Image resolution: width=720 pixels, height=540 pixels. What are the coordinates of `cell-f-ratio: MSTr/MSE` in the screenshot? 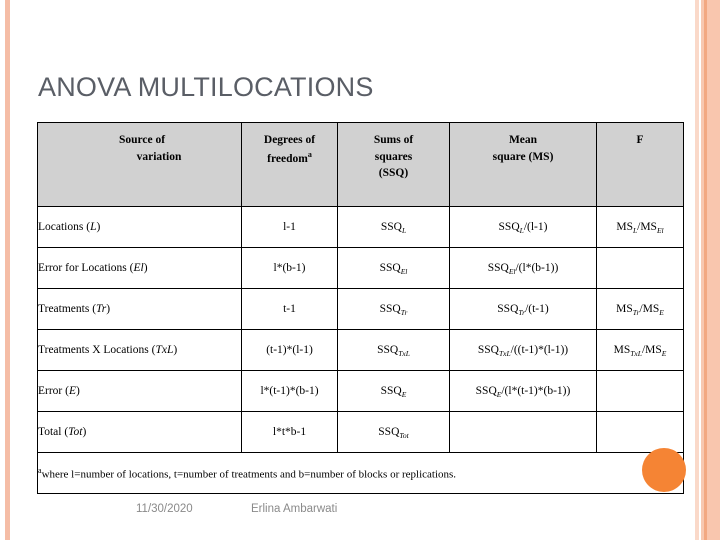 It's located at (640, 309).